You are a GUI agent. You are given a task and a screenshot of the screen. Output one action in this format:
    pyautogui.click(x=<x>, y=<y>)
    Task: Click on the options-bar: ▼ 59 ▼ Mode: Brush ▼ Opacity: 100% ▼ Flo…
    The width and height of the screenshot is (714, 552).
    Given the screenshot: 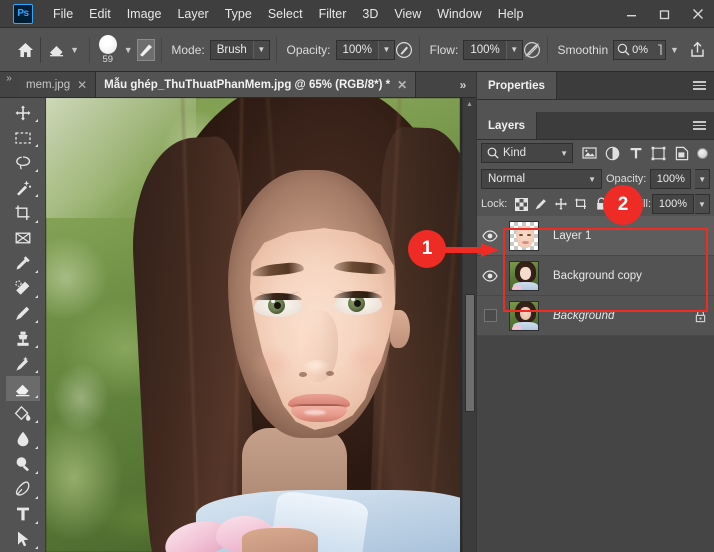 What is the action you would take?
    pyautogui.click(x=357, y=50)
    